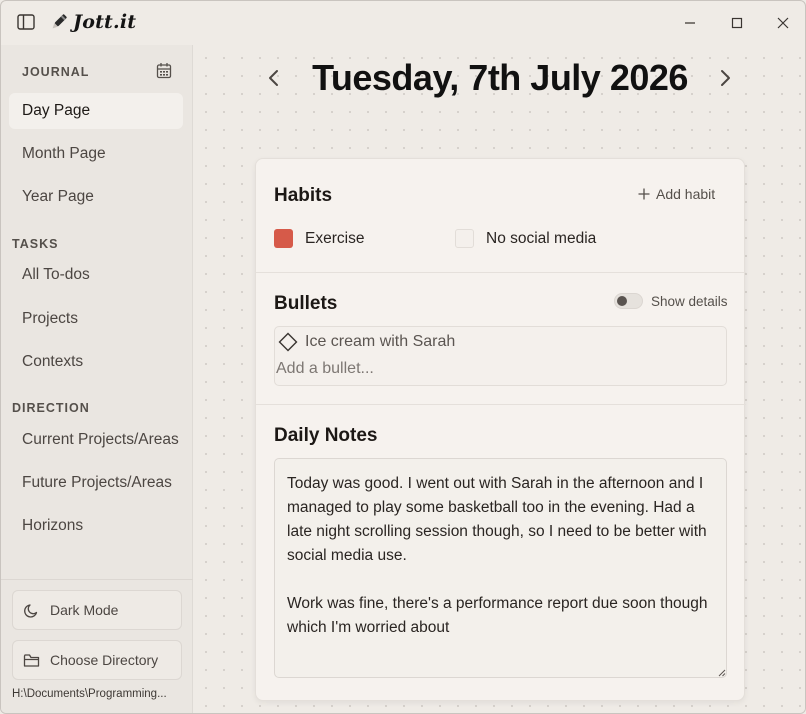  I want to click on app-logo: Jott.it, so click(92, 22).